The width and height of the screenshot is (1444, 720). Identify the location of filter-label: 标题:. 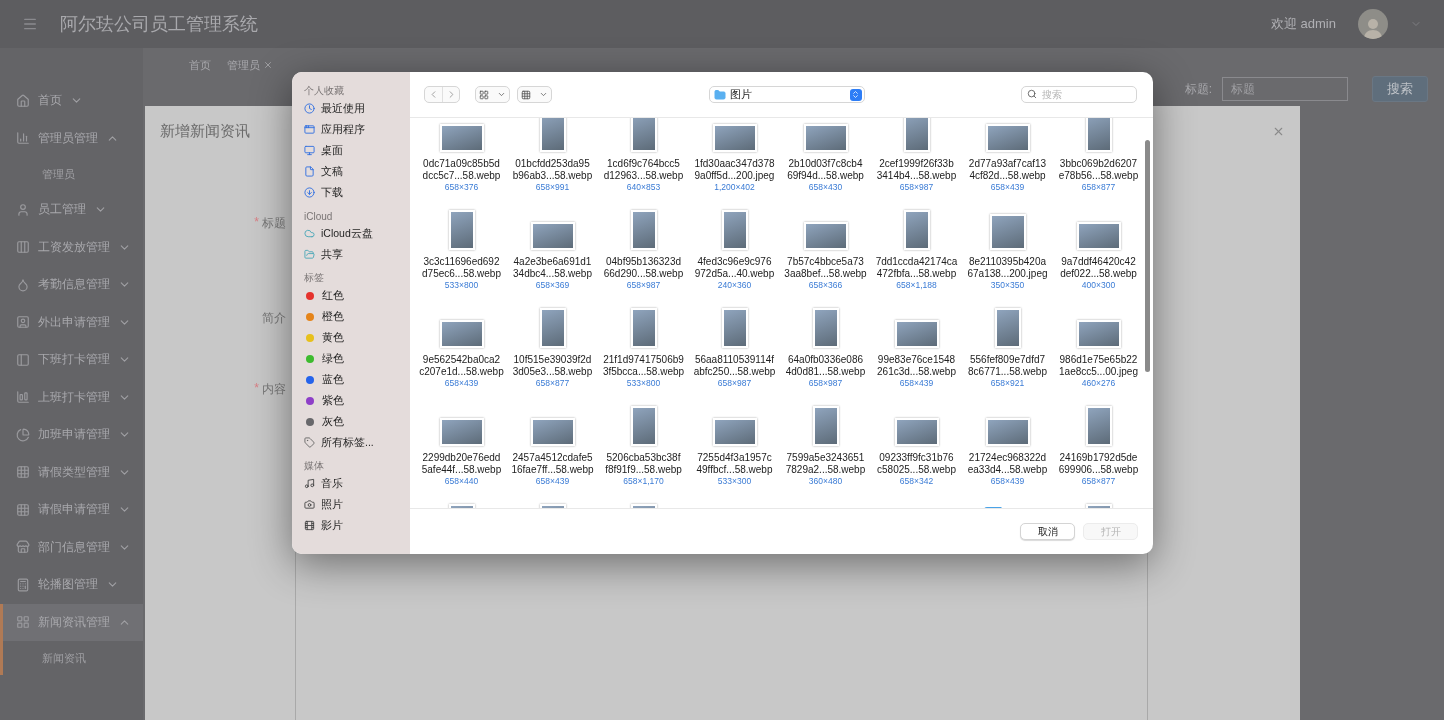
(1198, 89).